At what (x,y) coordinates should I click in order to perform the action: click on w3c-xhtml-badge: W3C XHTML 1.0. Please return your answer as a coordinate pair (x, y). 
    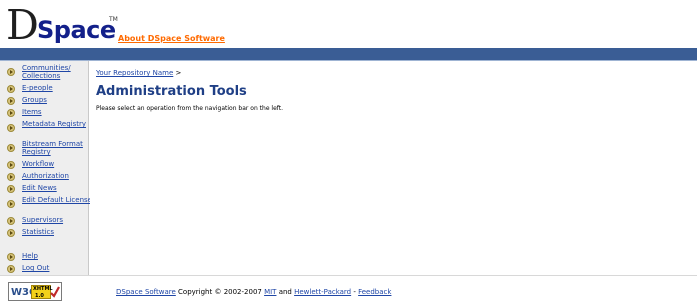
    Looking at the image, I should click on (35, 291).